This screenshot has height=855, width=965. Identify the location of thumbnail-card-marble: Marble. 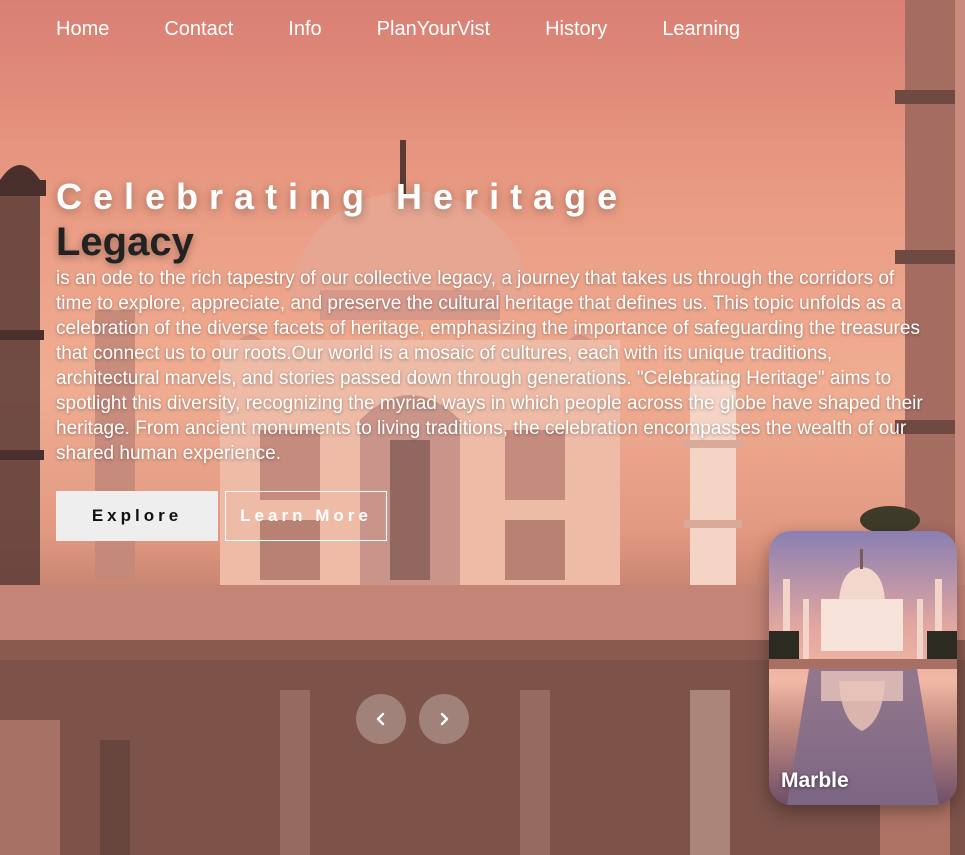
(863, 668).